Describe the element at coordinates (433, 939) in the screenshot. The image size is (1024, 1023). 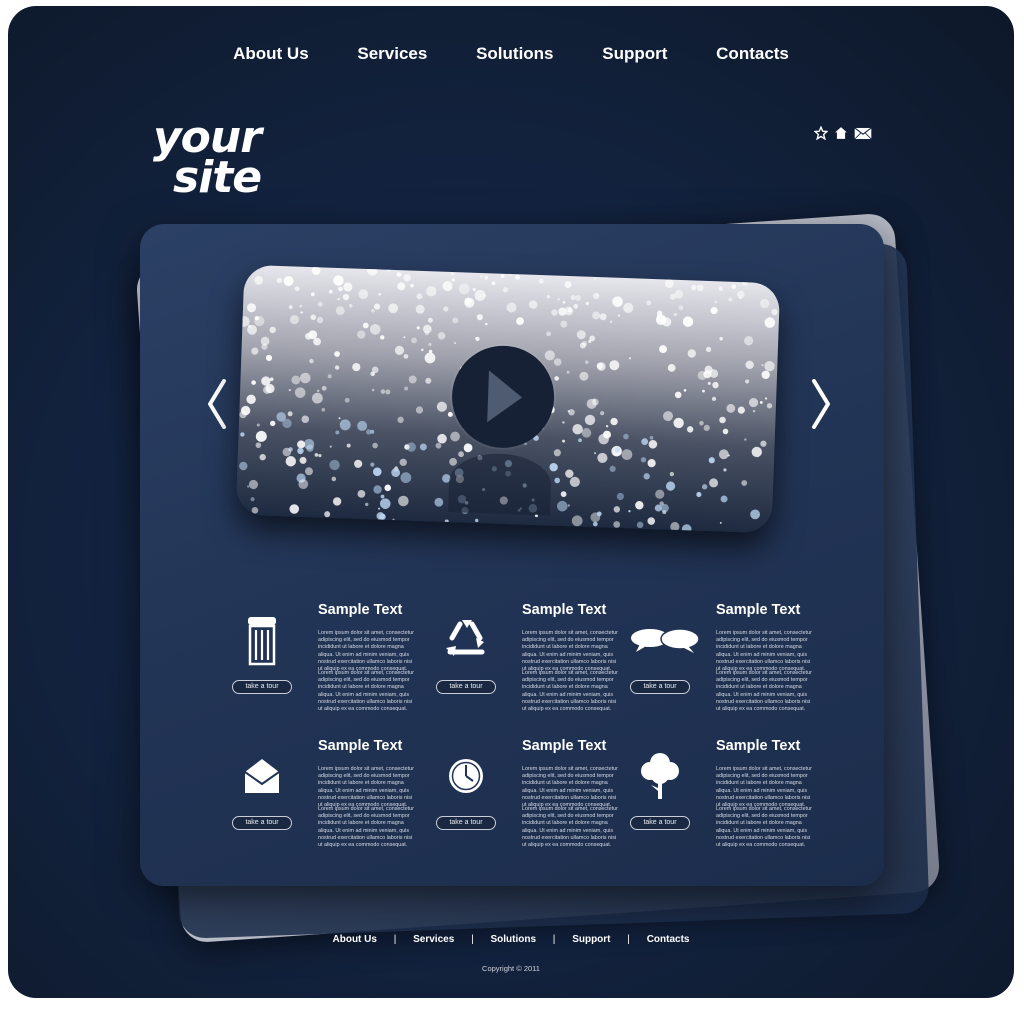
I see `footer-link-services: Services` at that location.